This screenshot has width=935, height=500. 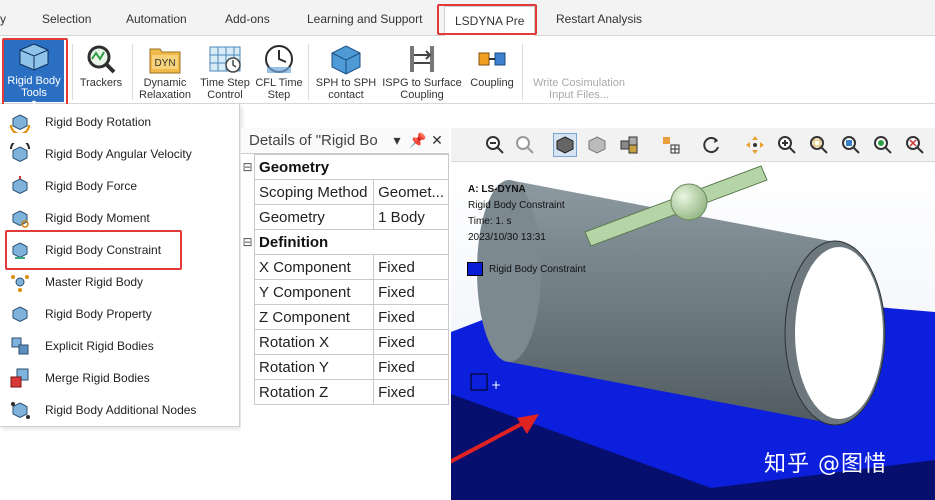 I want to click on merge-bodies-icon, so click(x=20, y=378).